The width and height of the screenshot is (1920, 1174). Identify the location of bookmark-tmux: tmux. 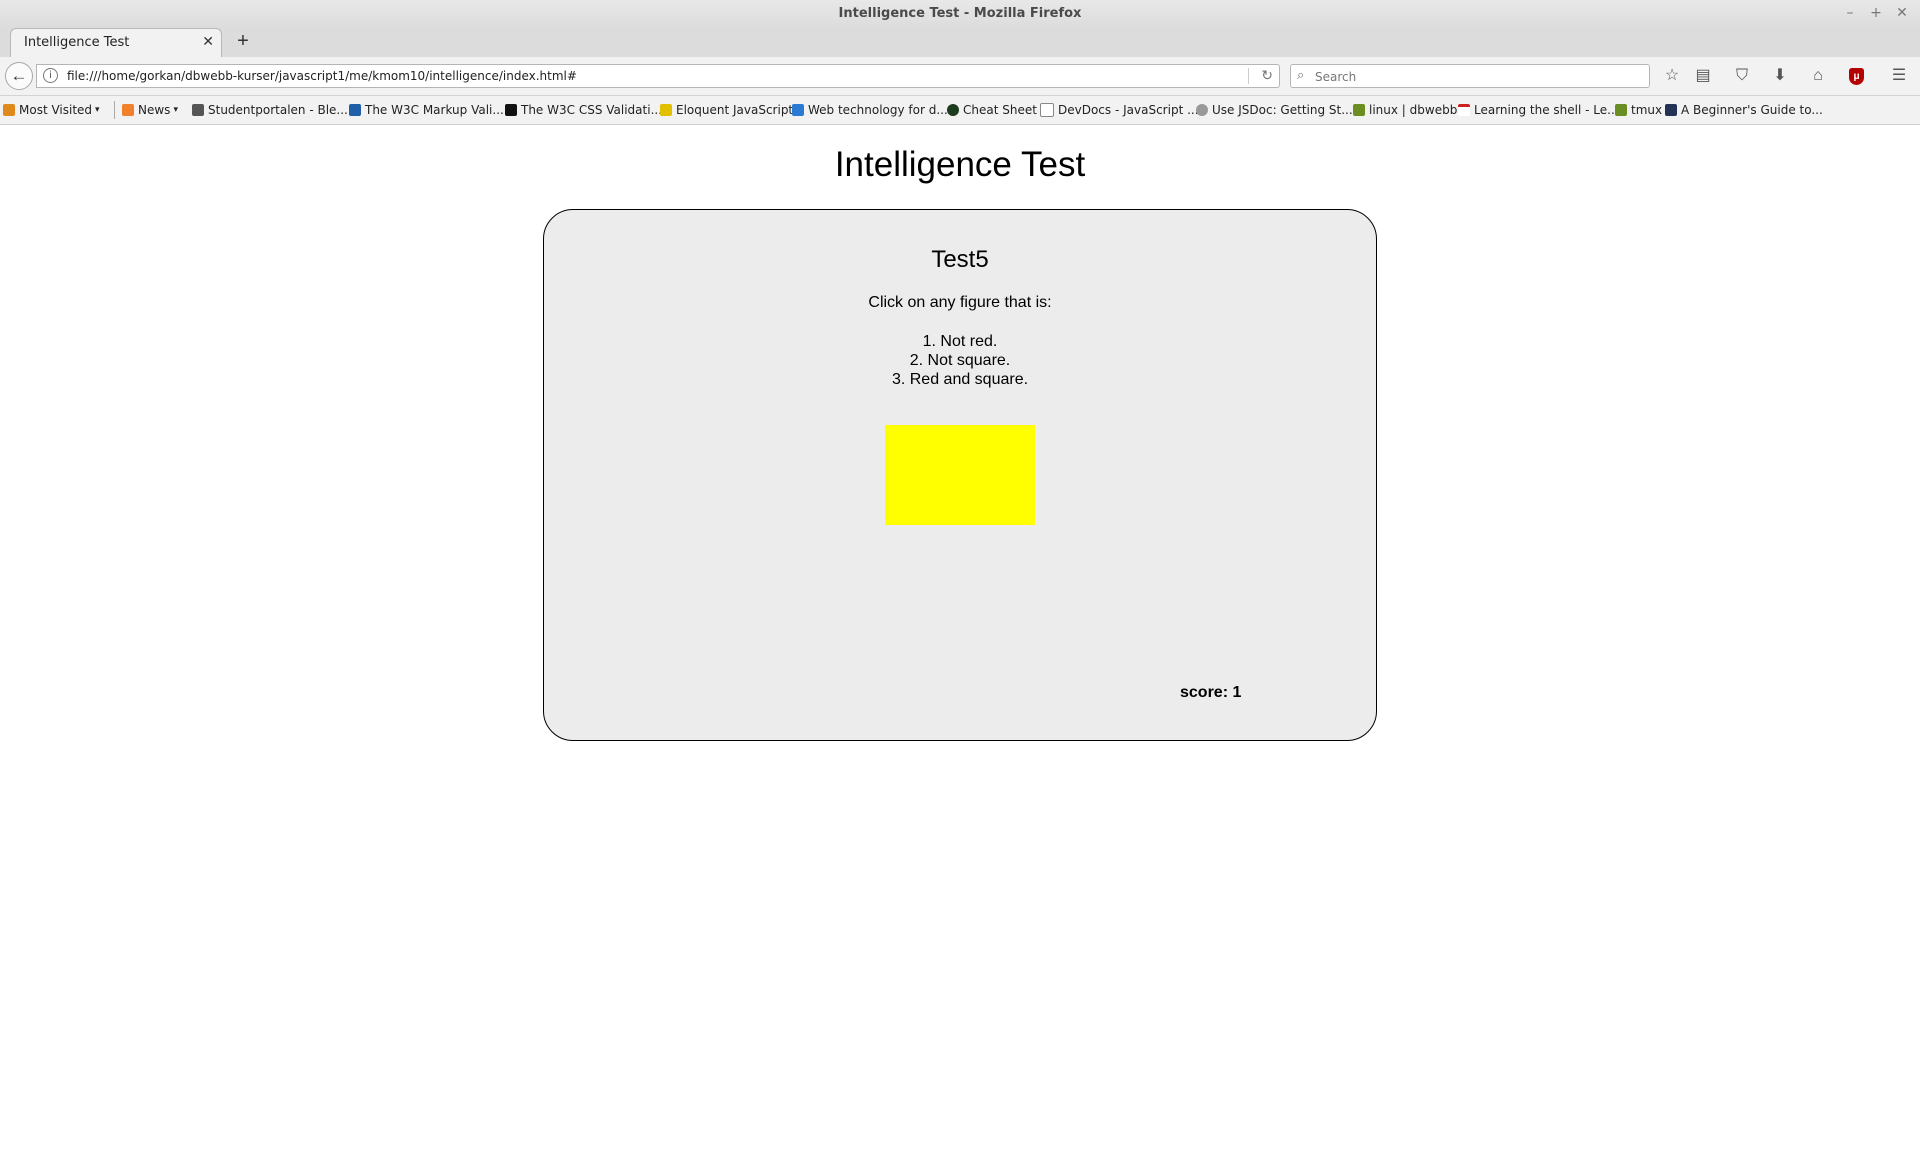
(1638, 110).